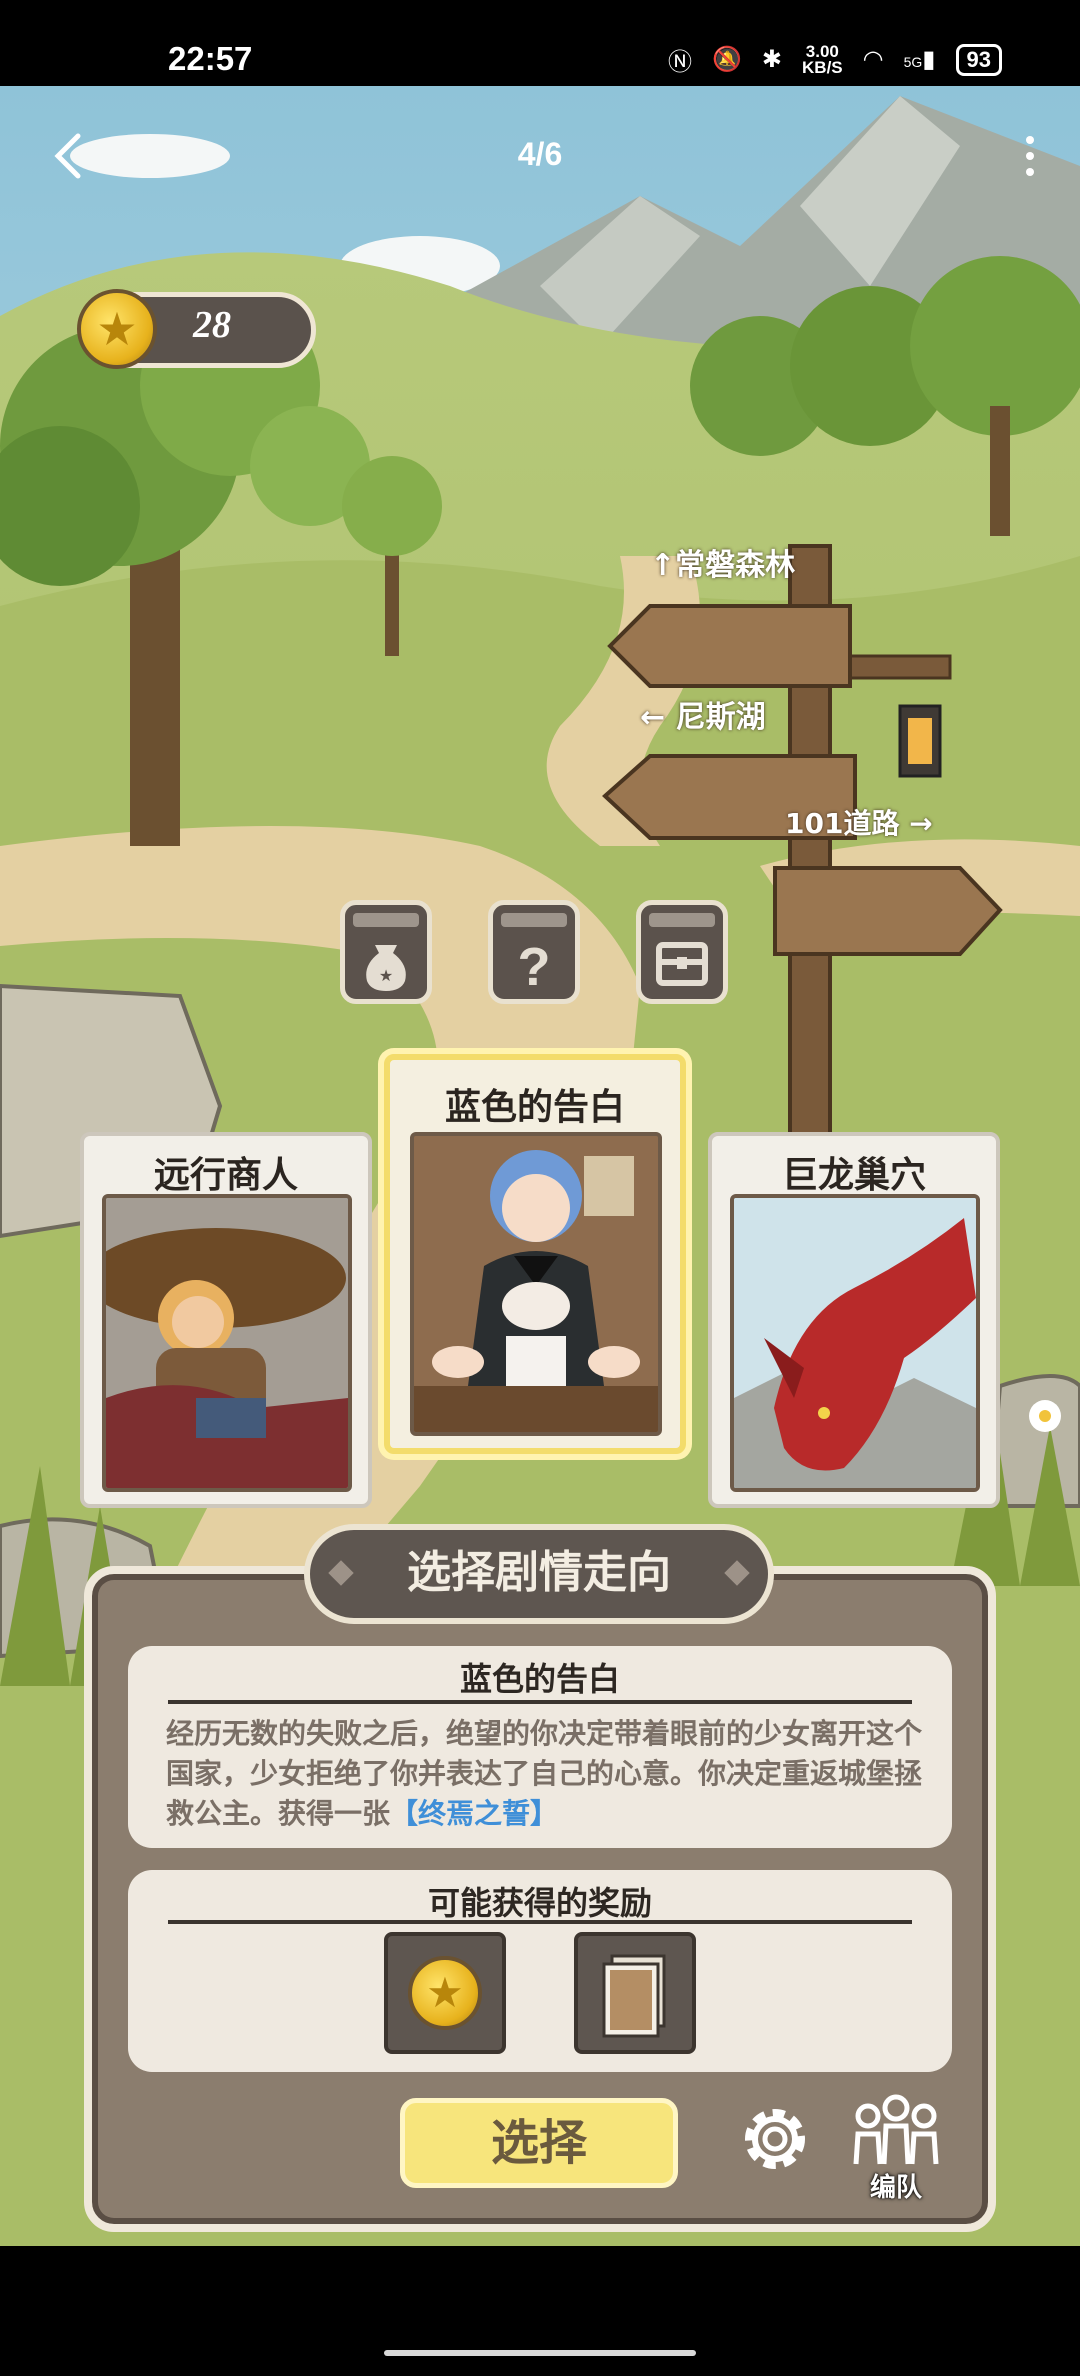 This screenshot has height=2376, width=1080. Describe the element at coordinates (536, 1284) in the screenshot. I see `maid-illustration` at that location.